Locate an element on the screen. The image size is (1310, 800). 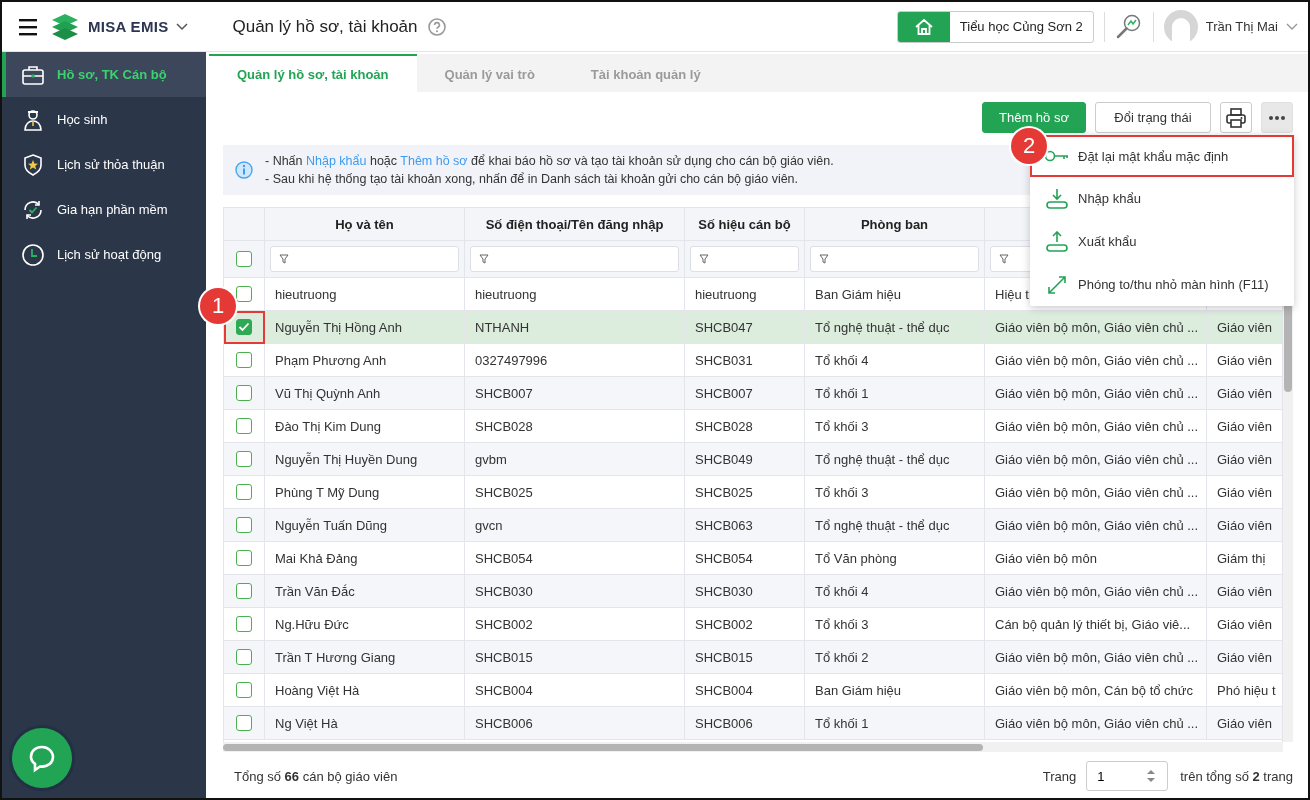
sidebar-item: Hồ sơ, TK Cán bộ is located at coordinates (104, 74).